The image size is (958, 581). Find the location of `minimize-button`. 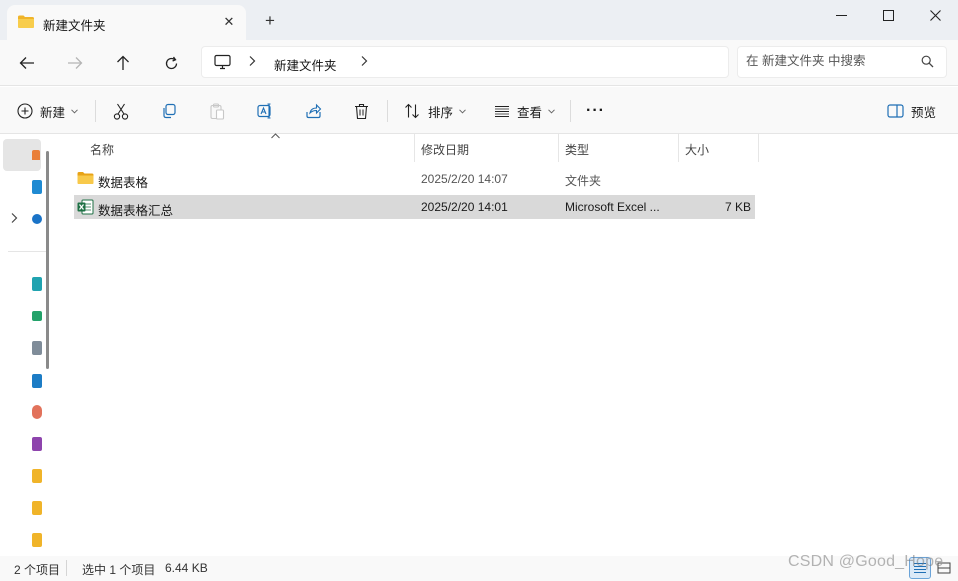

minimize-button is located at coordinates (841, 15).